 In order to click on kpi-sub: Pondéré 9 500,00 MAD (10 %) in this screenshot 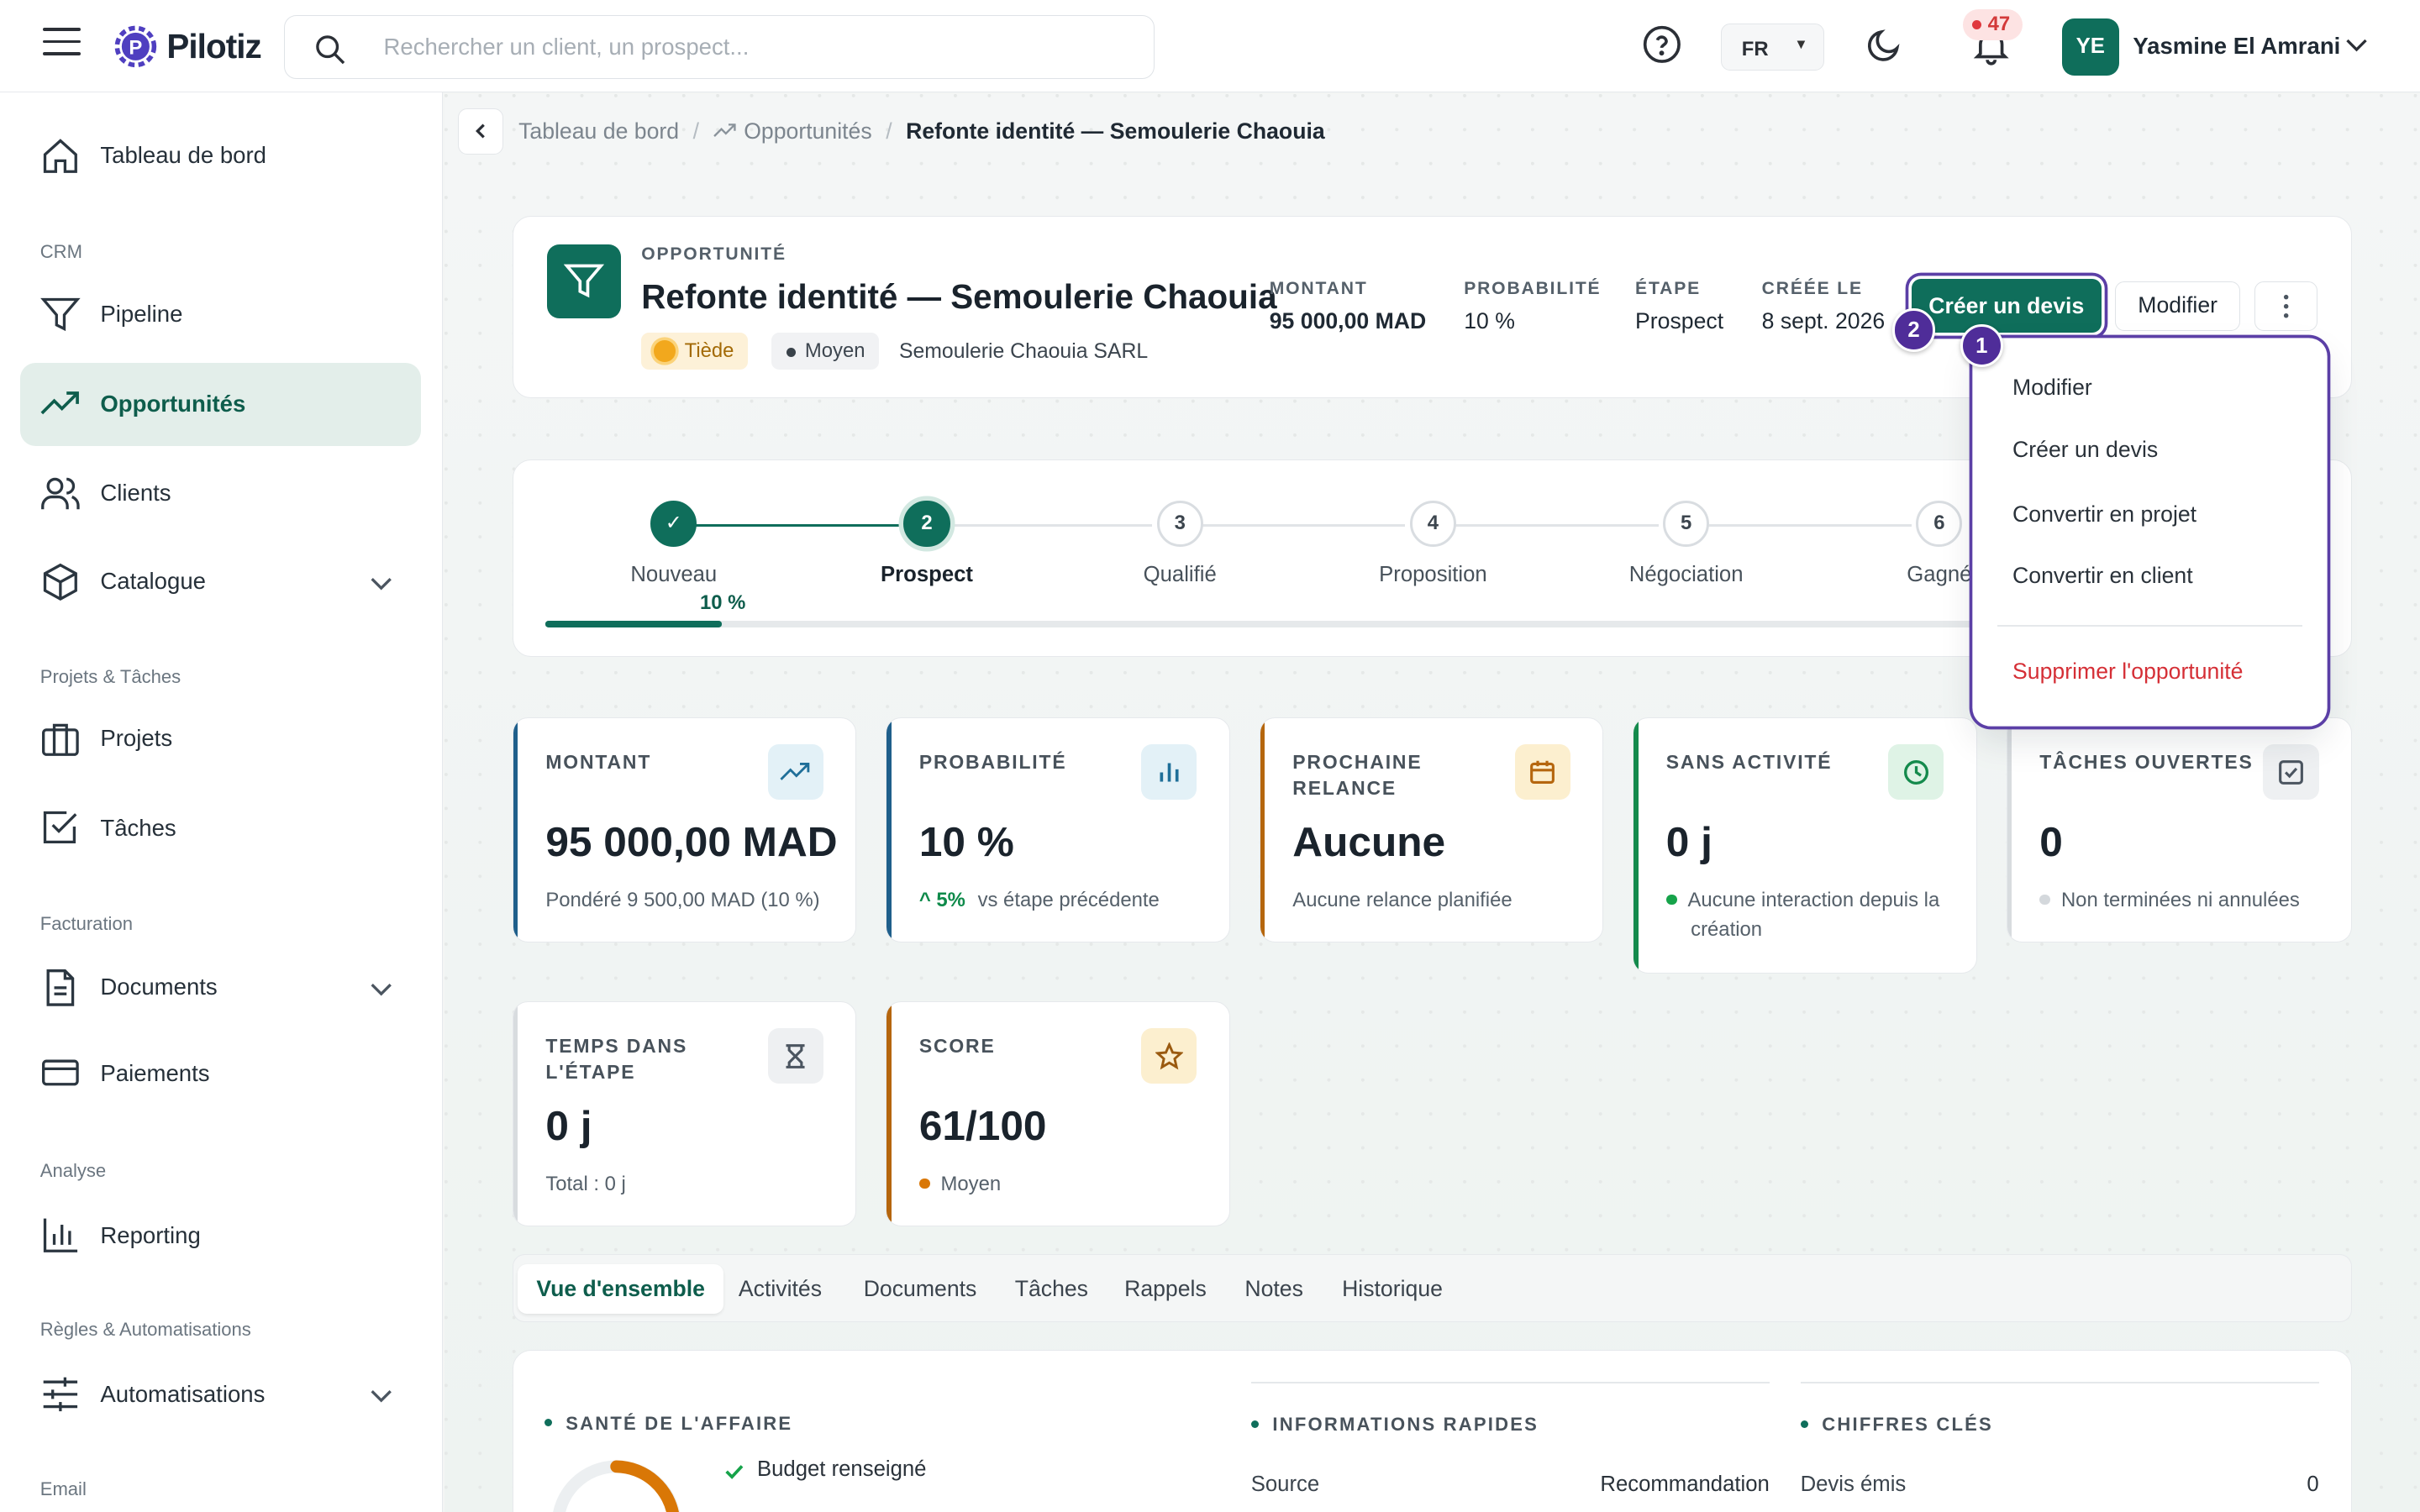, I will do `click(682, 900)`.